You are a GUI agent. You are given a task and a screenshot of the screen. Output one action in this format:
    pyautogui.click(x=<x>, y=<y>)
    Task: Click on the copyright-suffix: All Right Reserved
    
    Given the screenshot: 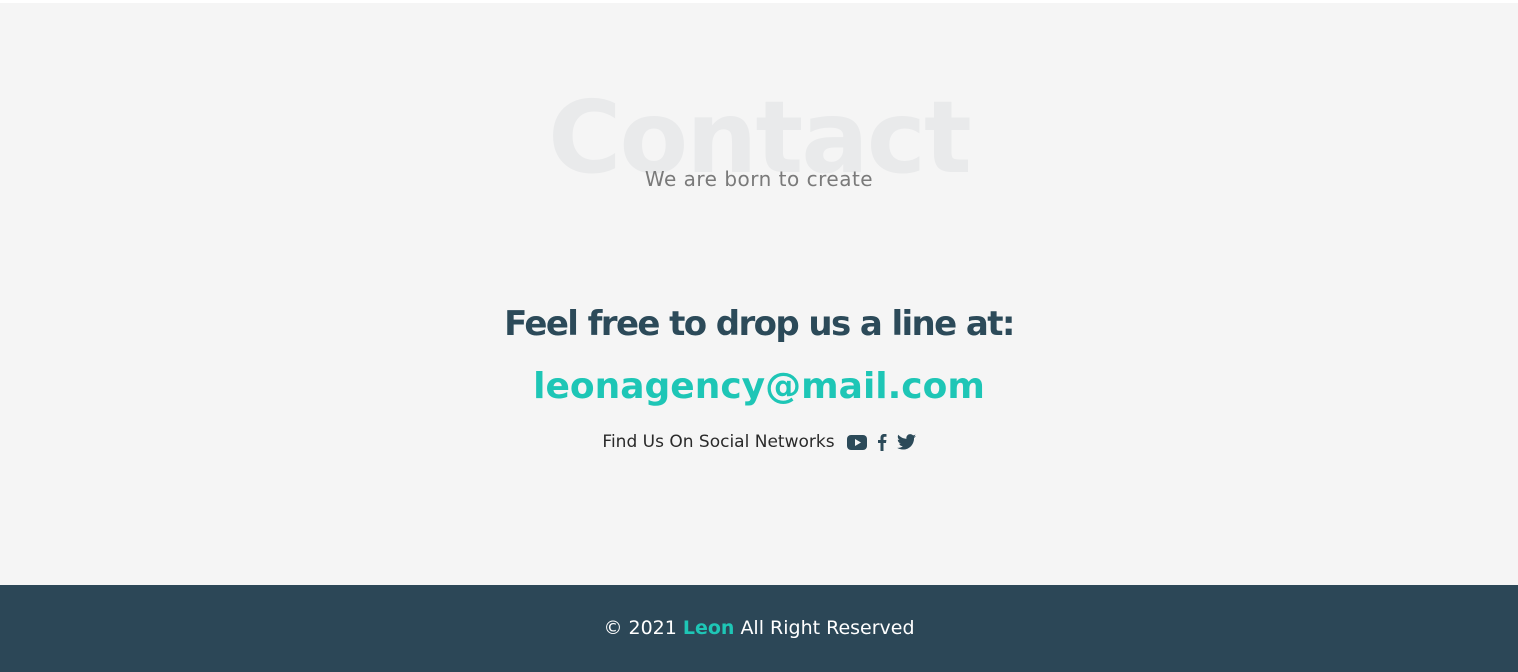 What is the action you would take?
    pyautogui.click(x=827, y=627)
    